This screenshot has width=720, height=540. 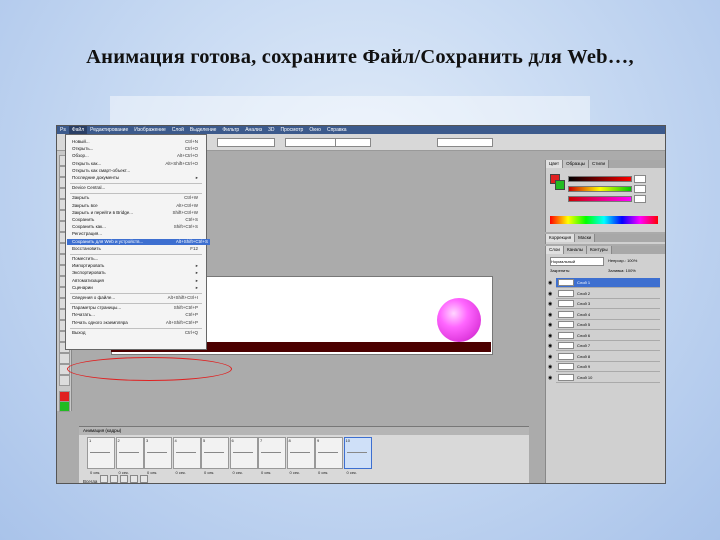 What do you see at coordinates (123, 479) in the screenshot?
I see `play-icon` at bounding box center [123, 479].